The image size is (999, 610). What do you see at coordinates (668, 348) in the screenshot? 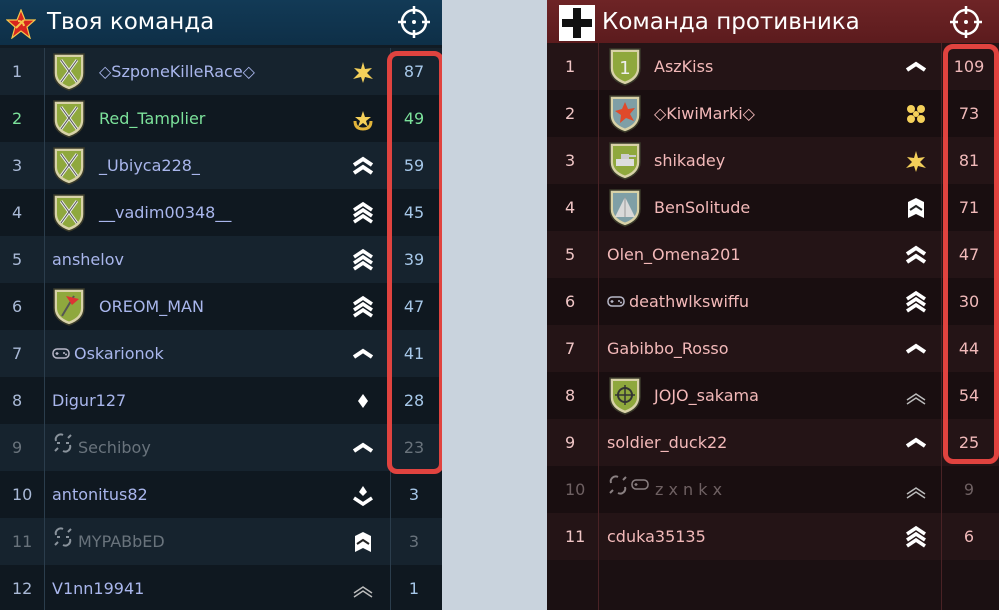
I see `player-name: Gabibbo_Rosso` at bounding box center [668, 348].